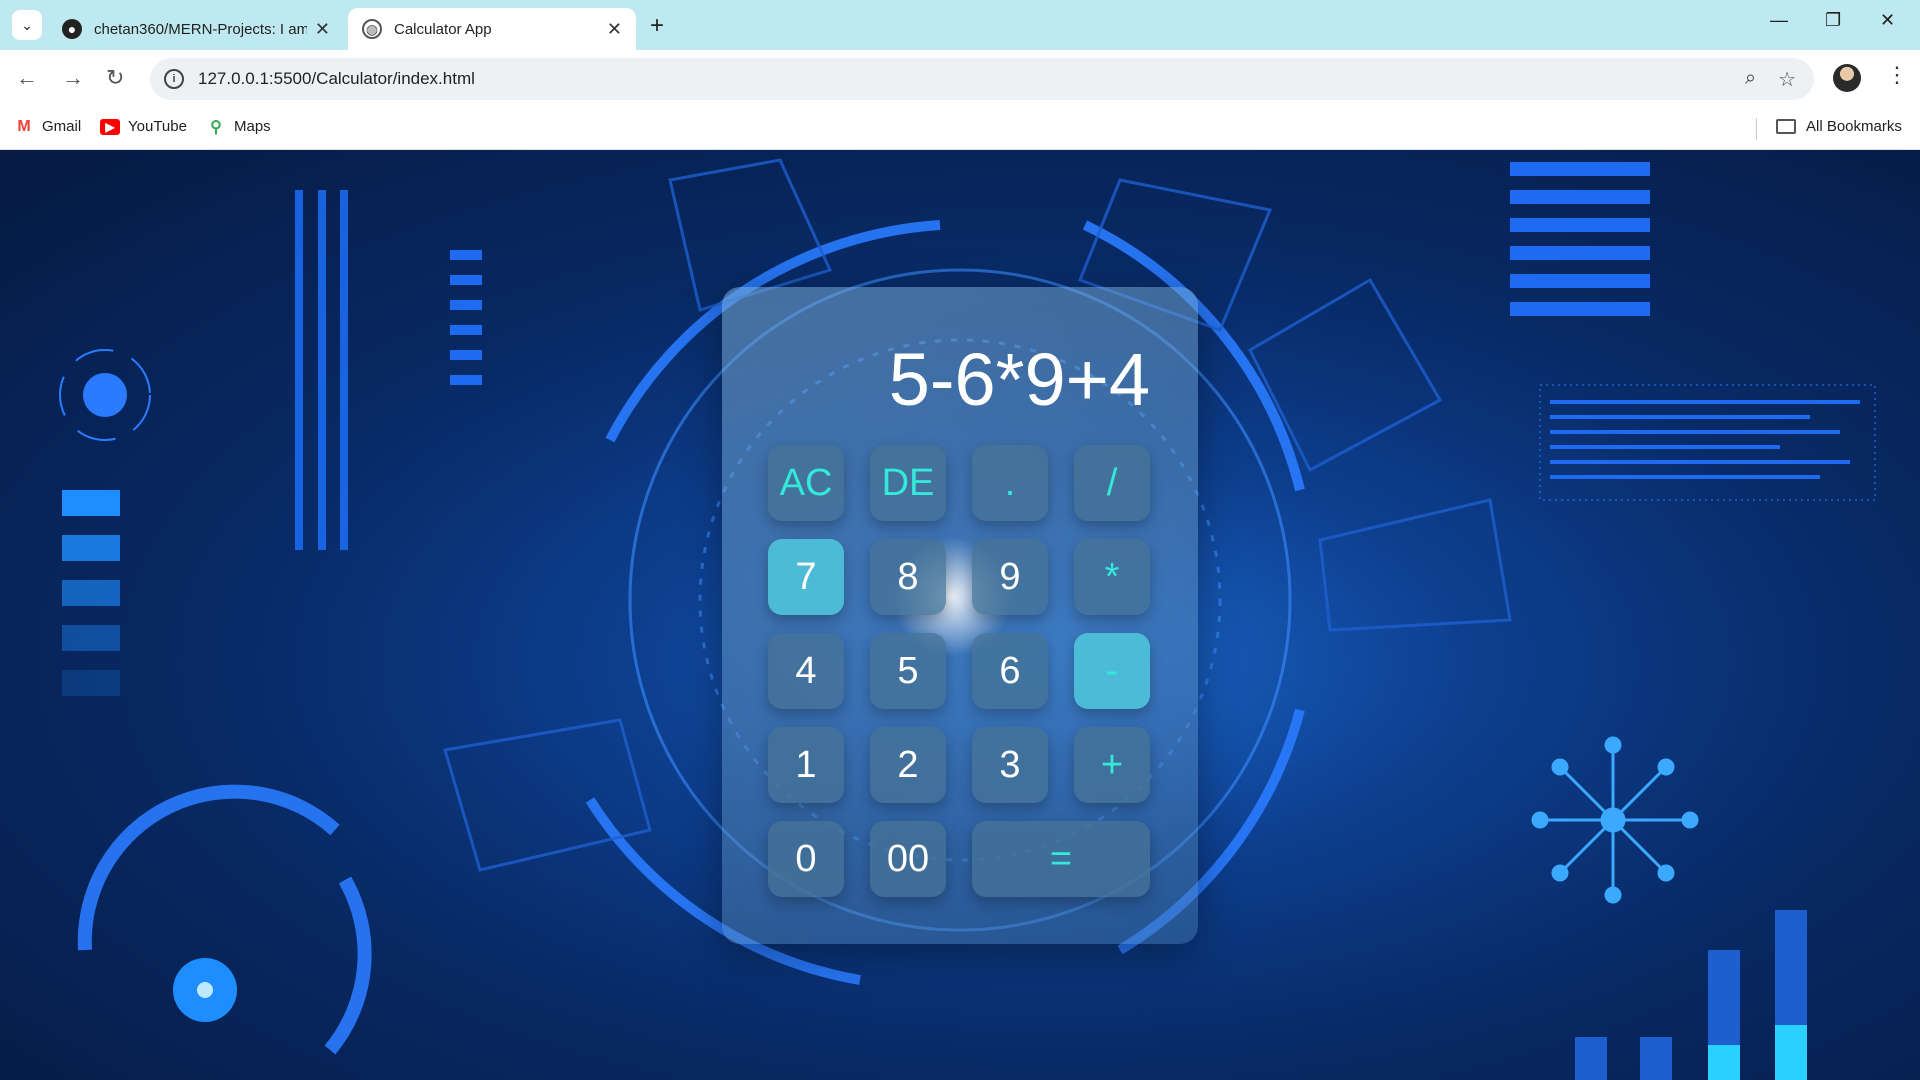 This screenshot has width=1920, height=1080. I want to click on tab-calculator: ◍ Calculator App ✕, so click(492, 29).